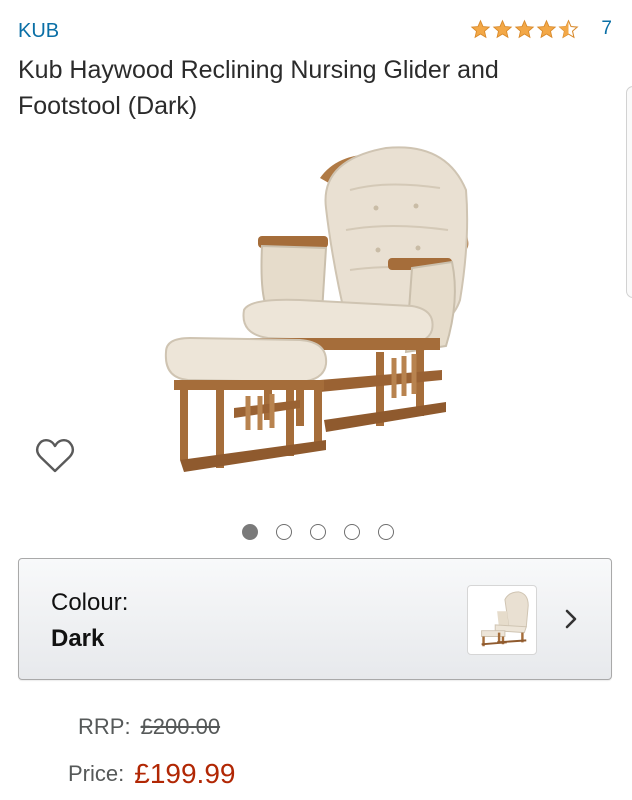 This screenshot has width=632, height=800. Describe the element at coordinates (315, 619) in the screenshot. I see `colour-selector: Colour: Dark` at that location.